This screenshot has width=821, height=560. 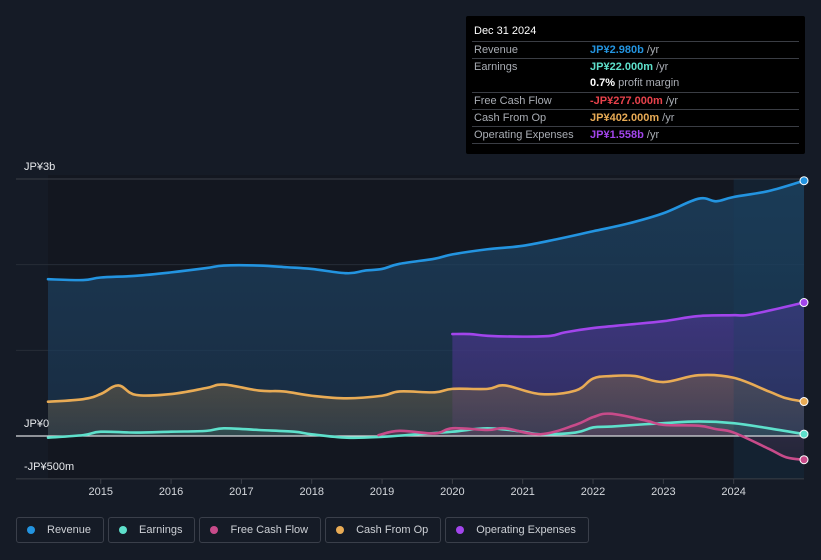 What do you see at coordinates (593, 492) in the screenshot?
I see `x-tick-label: 2022` at bounding box center [593, 492].